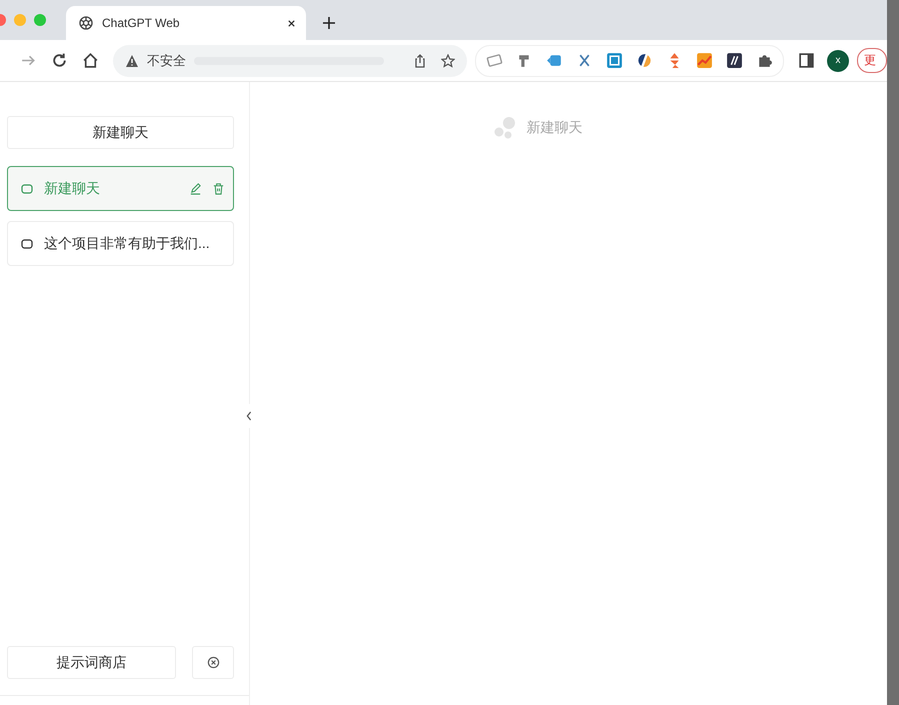 This screenshot has width=899, height=705. I want to click on new-tab-icon, so click(329, 23).